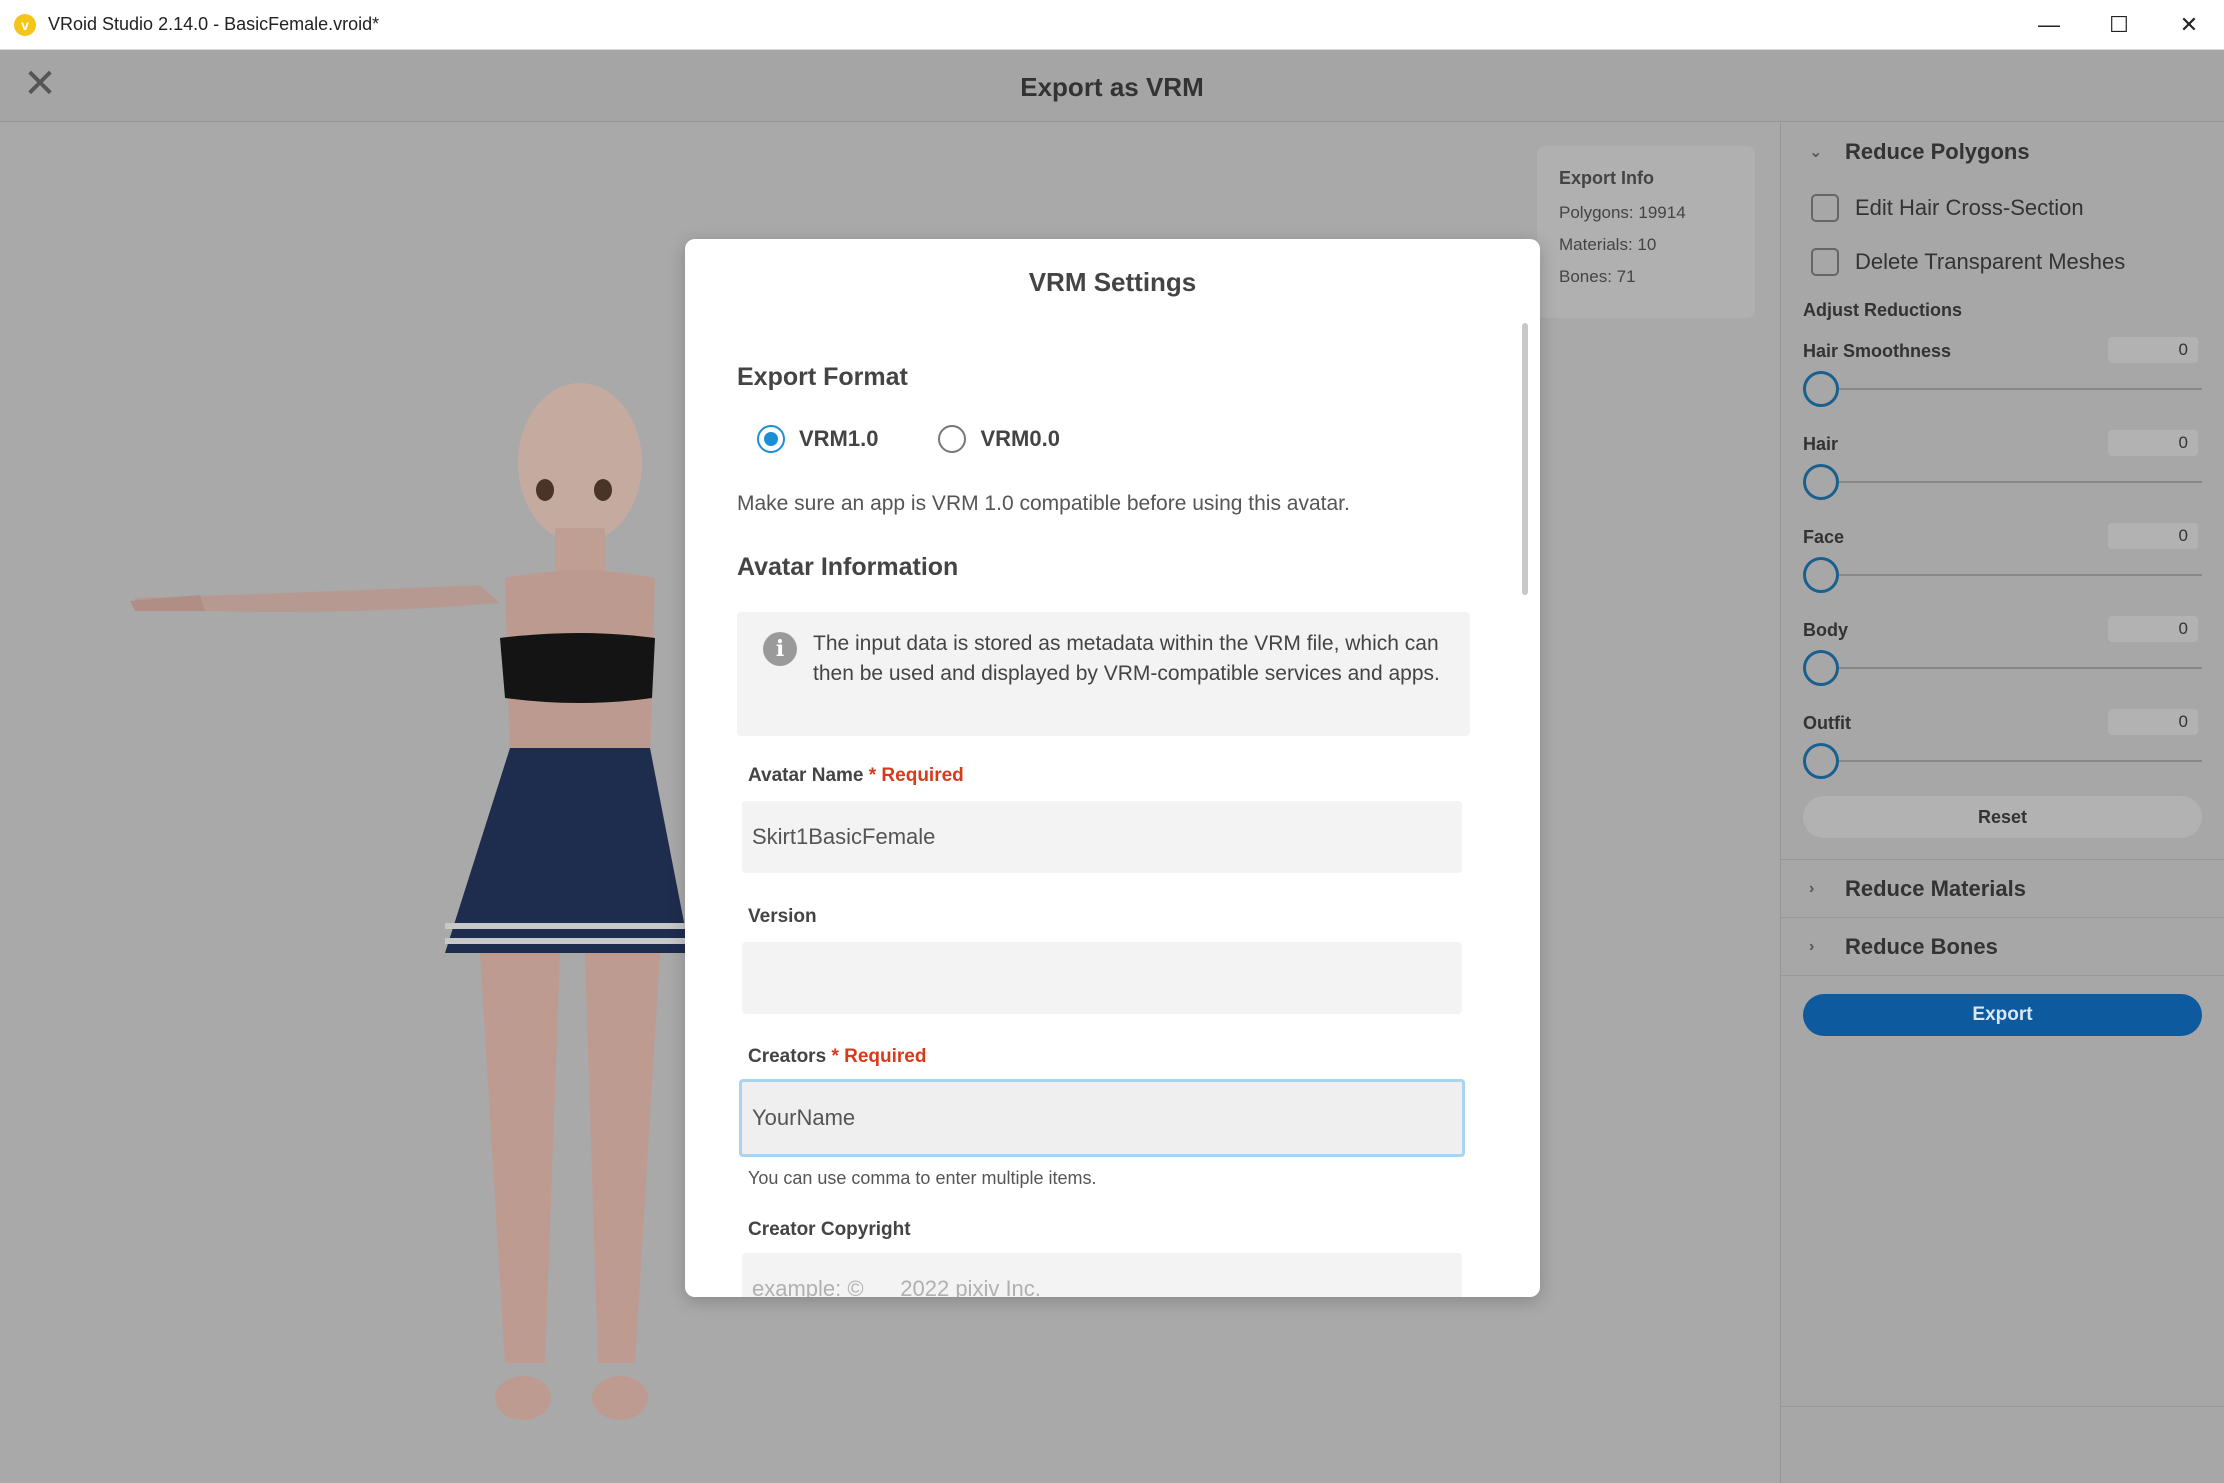 The height and width of the screenshot is (1483, 2224). What do you see at coordinates (1877, 351) in the screenshot?
I see `slider-label: Hair Smoothness` at bounding box center [1877, 351].